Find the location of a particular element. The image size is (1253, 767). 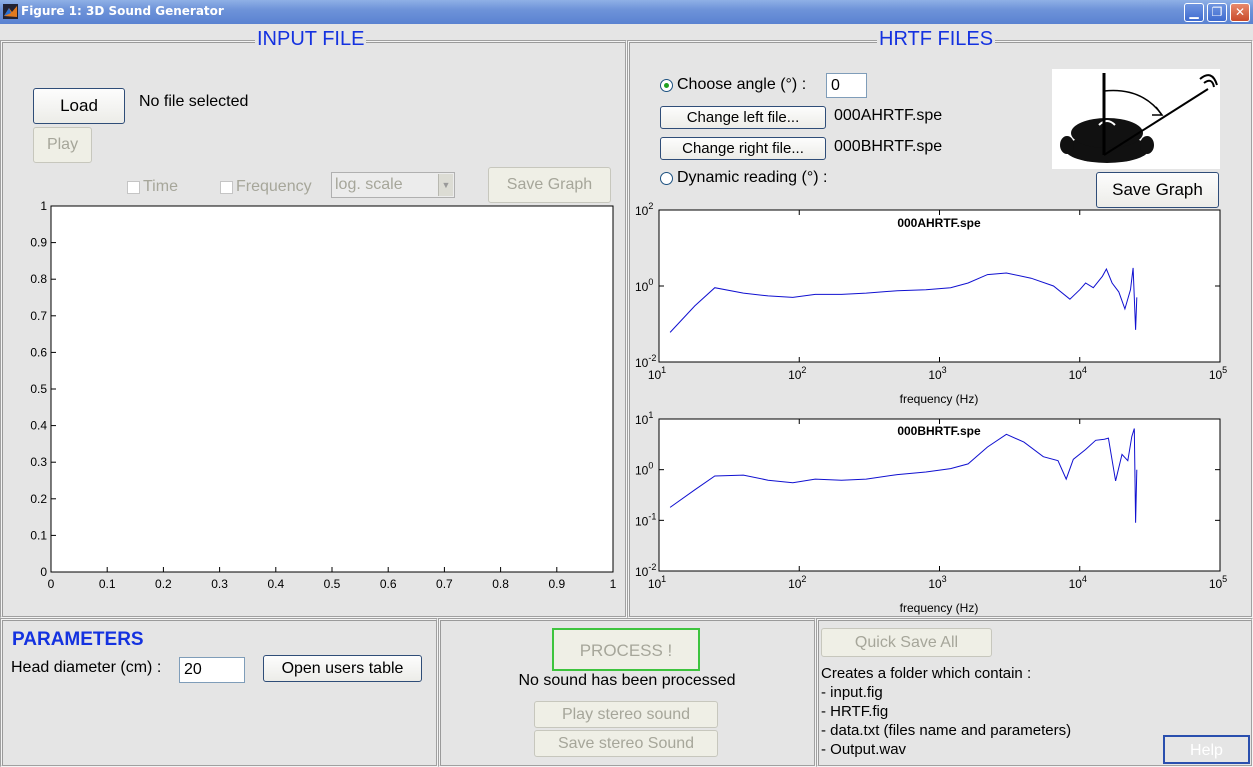

head-diameter-label: Head diameter (cm) : is located at coordinates (86, 667).